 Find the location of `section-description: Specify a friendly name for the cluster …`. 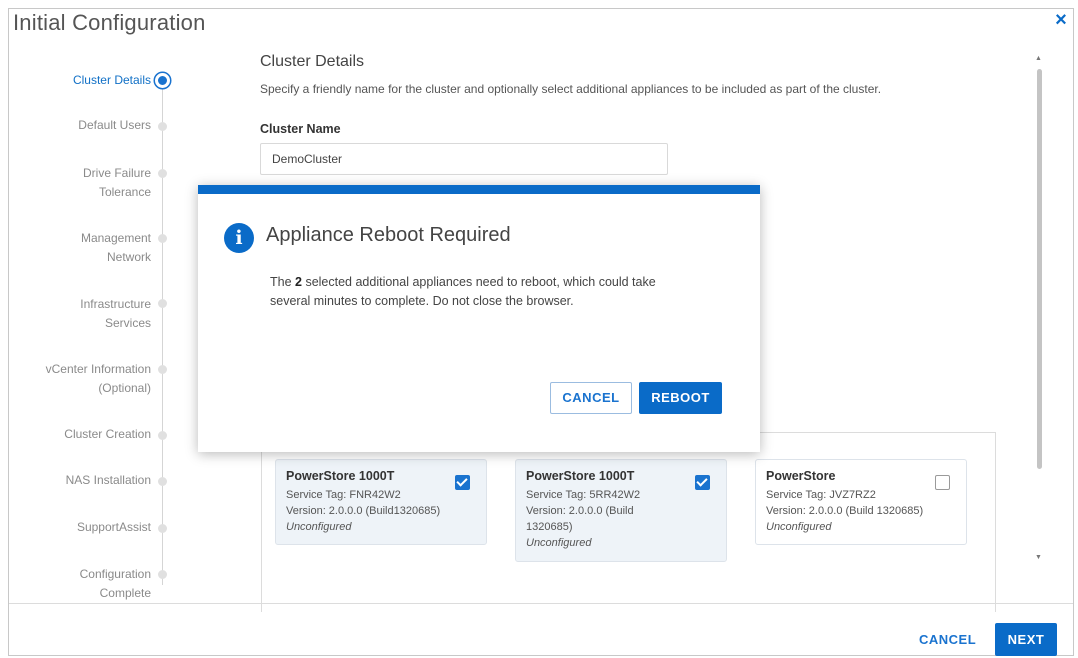

section-description: Specify a friendly name for the cluster … is located at coordinates (571, 89).